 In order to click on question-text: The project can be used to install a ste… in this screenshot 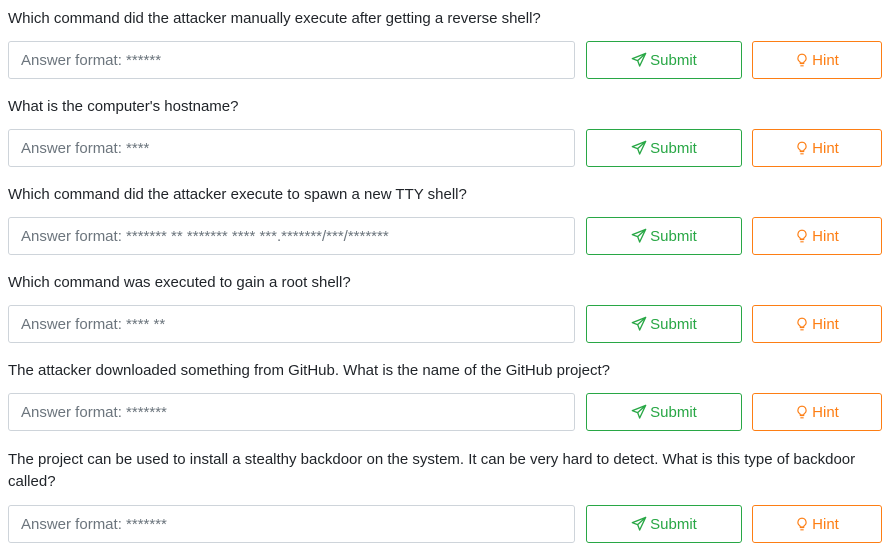, I will do `click(432, 470)`.